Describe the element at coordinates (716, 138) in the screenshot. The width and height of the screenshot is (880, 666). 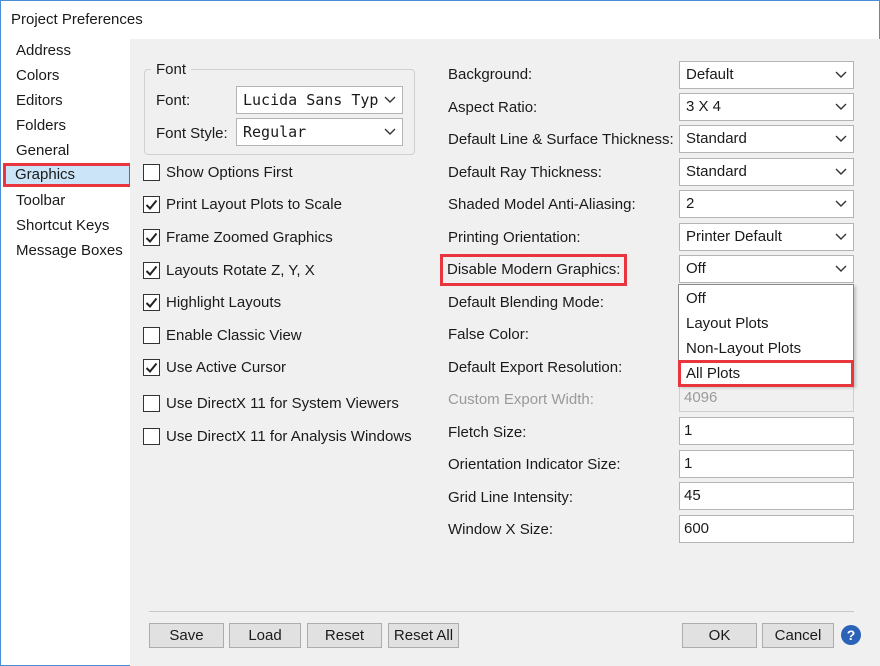
I see `line-thickness-select-value: Standard` at that location.